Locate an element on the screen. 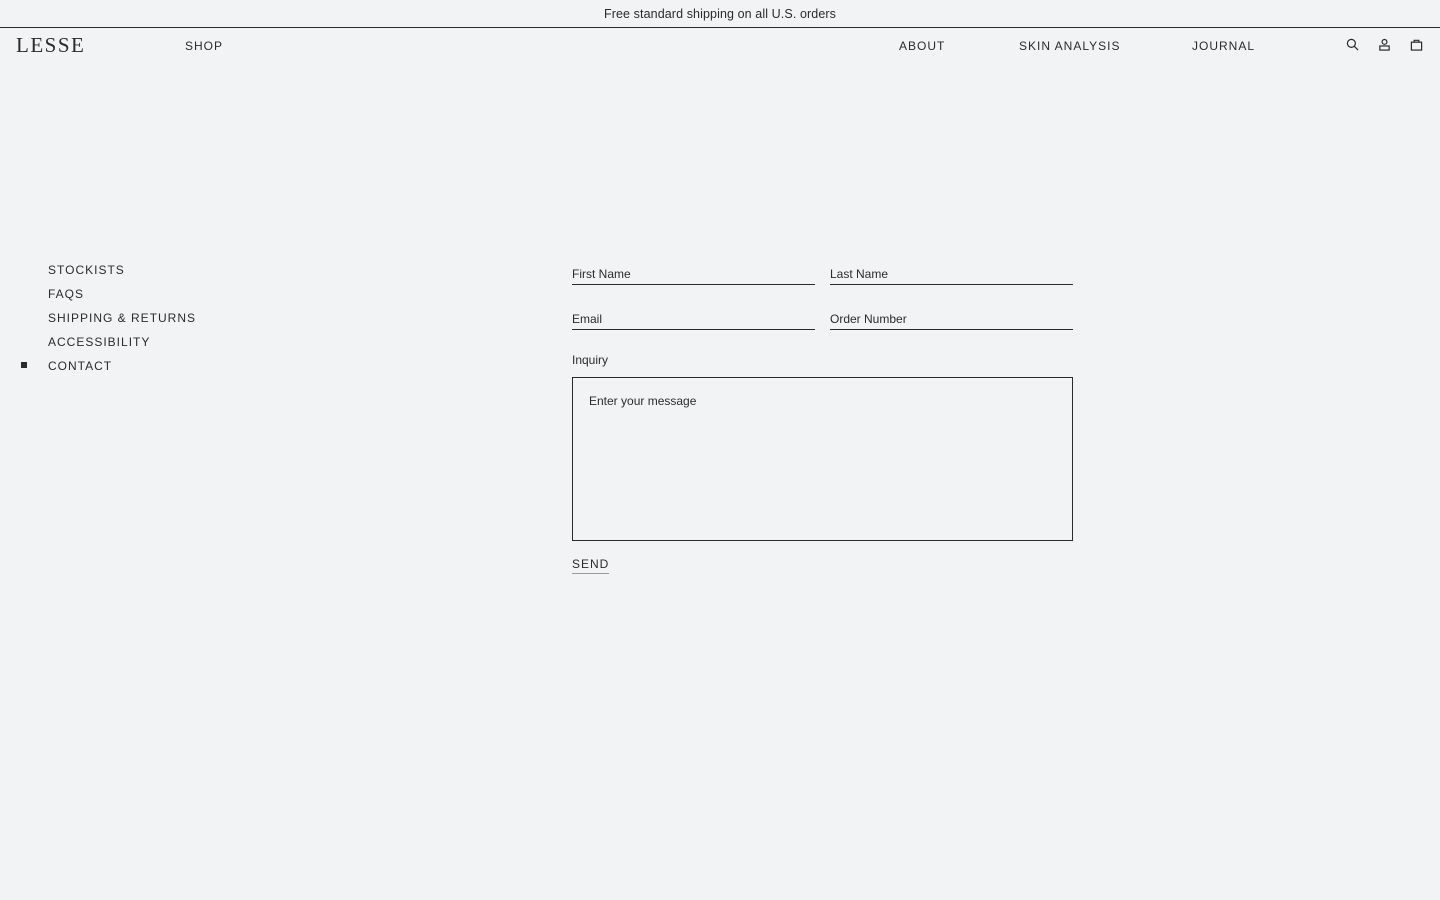  sidebar-item-faqs: FAQS is located at coordinates (122, 299).